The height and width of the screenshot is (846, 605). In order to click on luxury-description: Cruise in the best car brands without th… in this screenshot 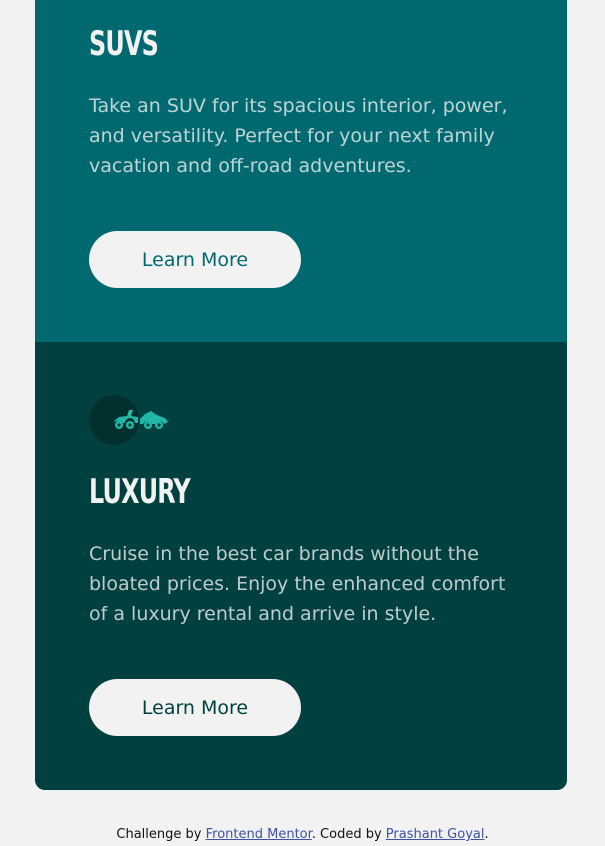, I will do `click(297, 584)`.